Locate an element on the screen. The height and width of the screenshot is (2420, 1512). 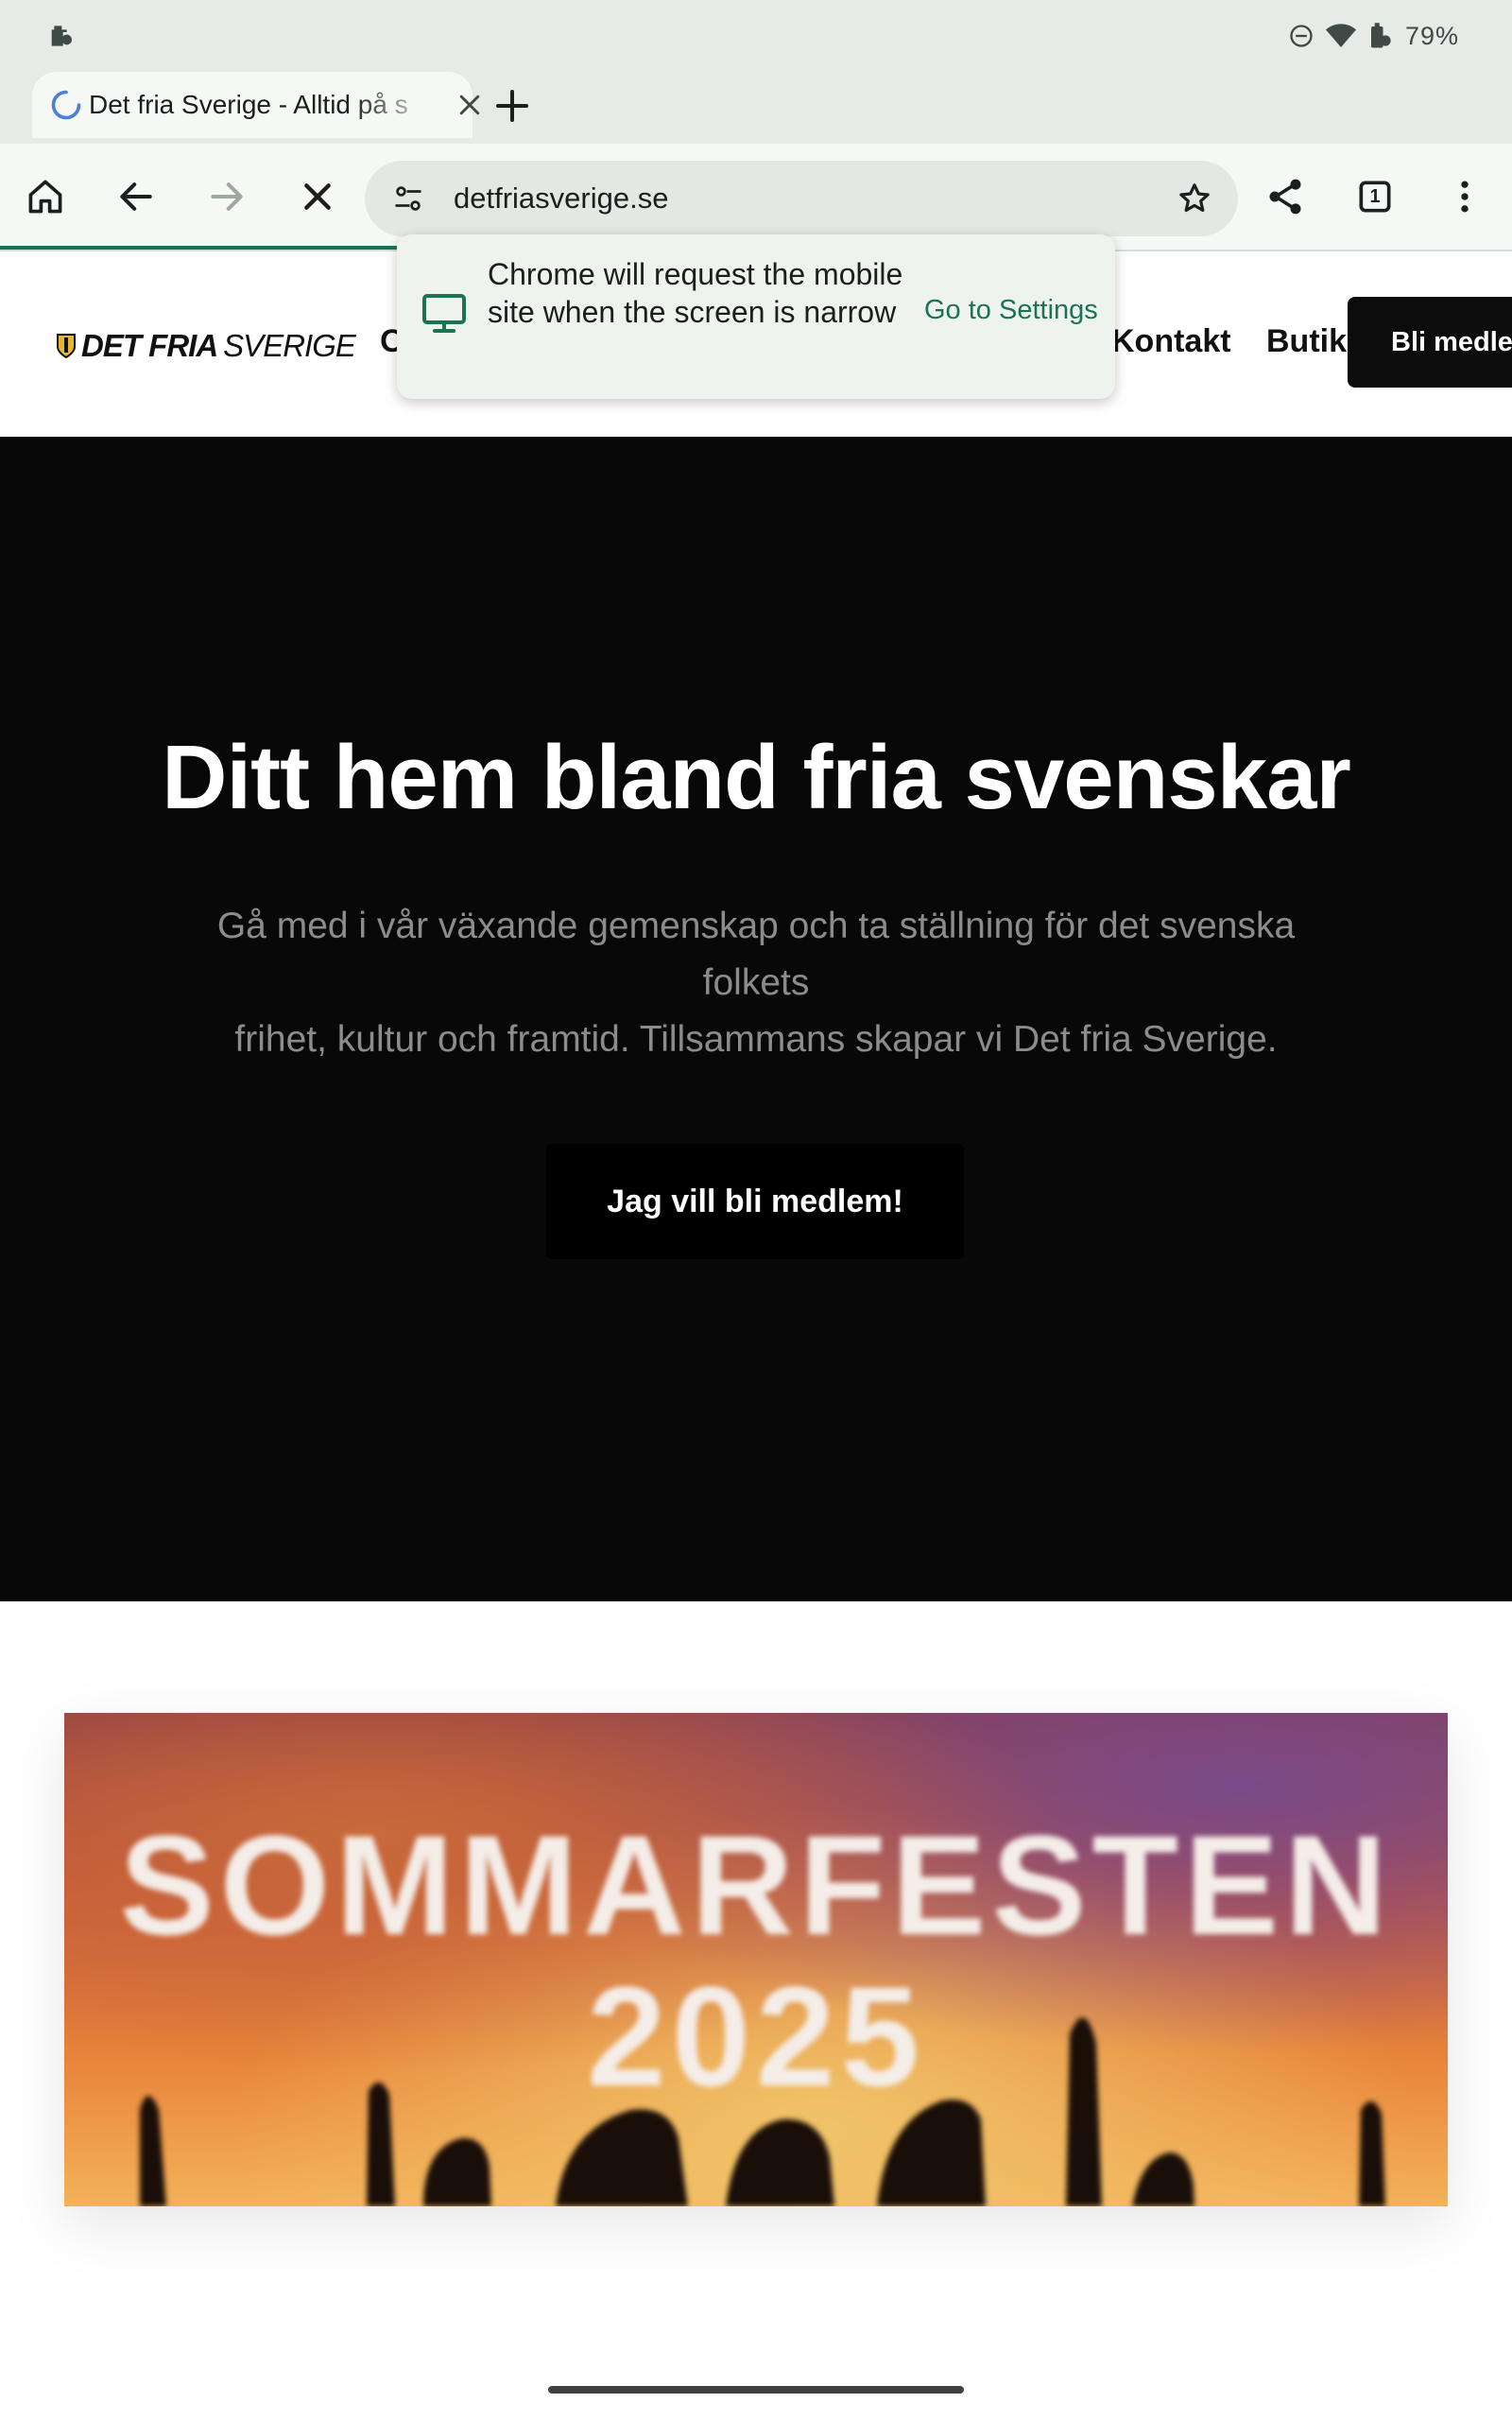
logo-text-bold: DET FRIA is located at coordinates (149, 345).